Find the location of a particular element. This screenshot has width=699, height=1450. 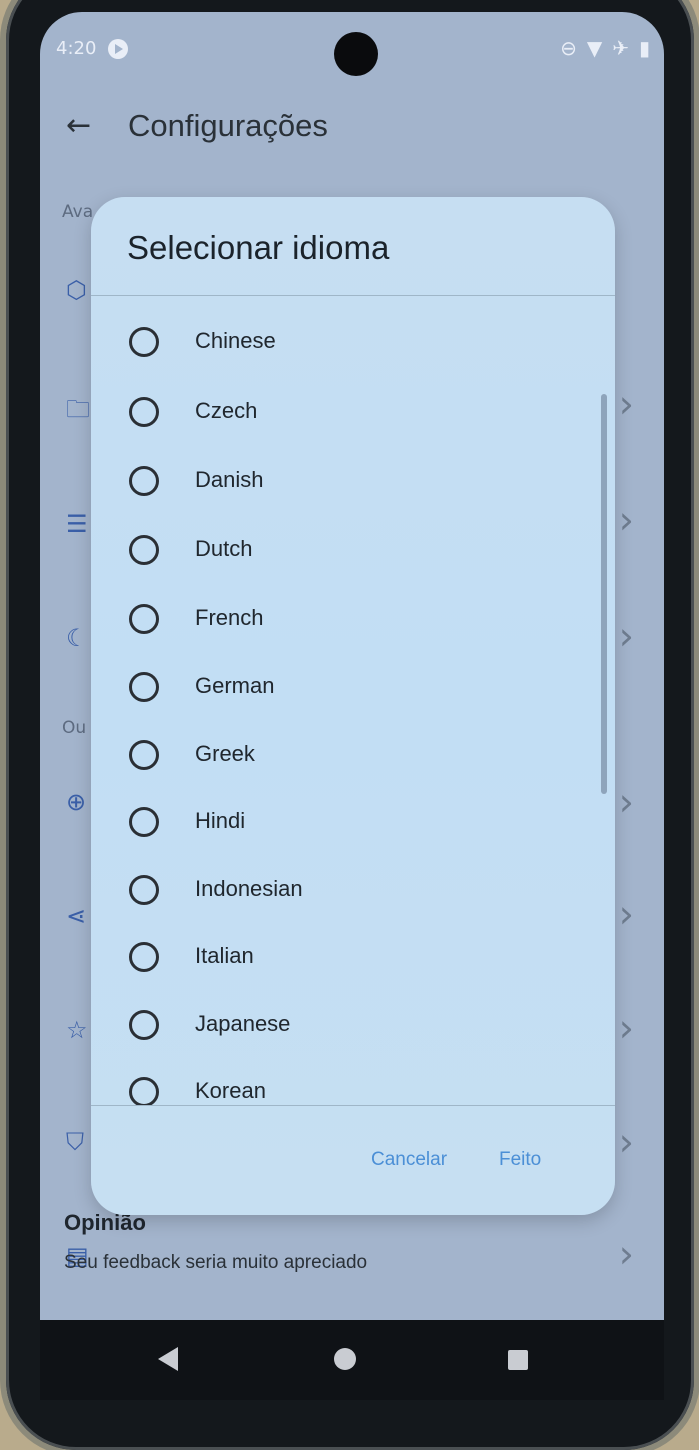

language-option: Czech is located at coordinates (353, 413).